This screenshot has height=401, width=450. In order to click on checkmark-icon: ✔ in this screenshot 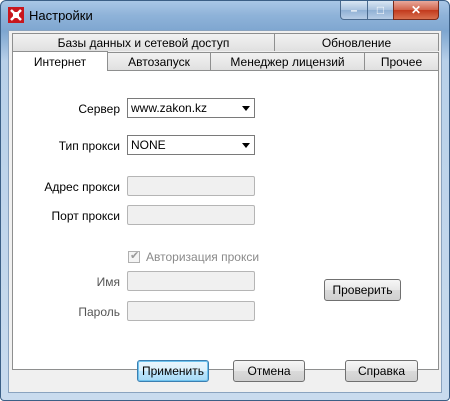, I will do `click(135, 256)`.